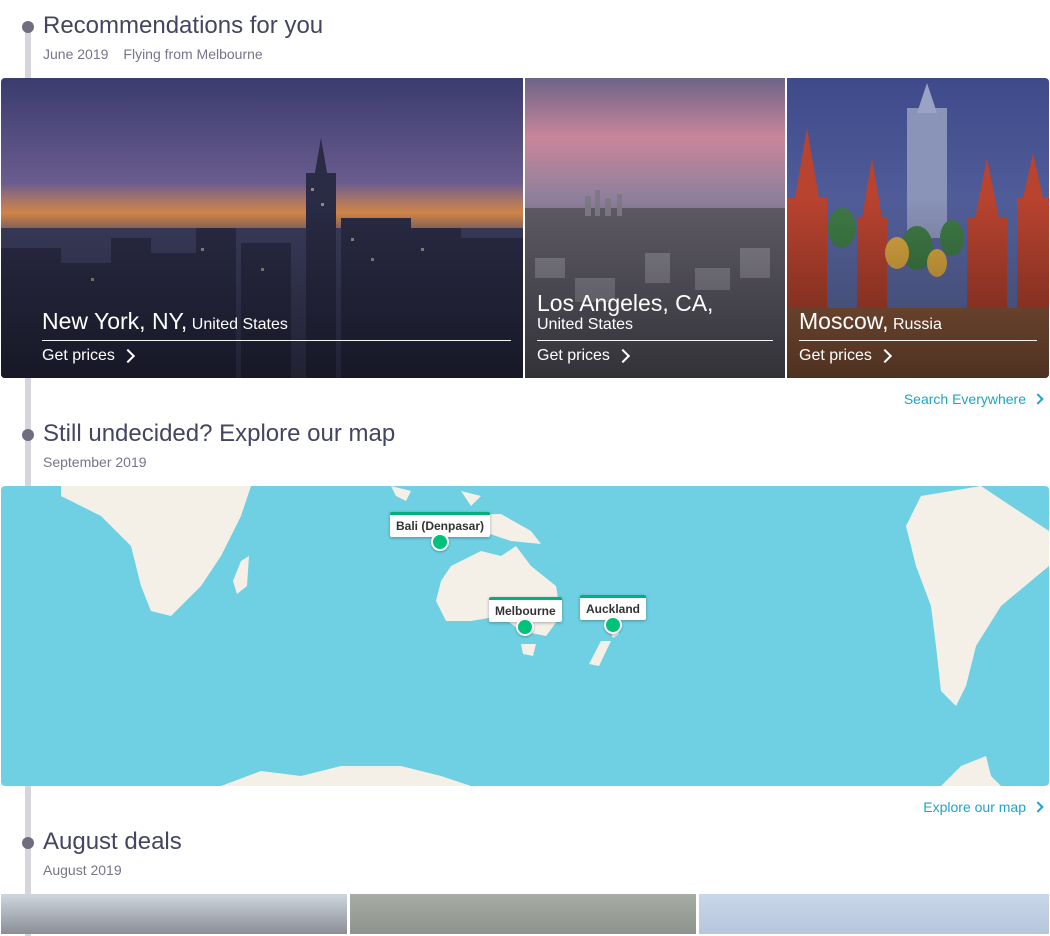 The width and height of the screenshot is (1050, 936). I want to click on search-everywhere-label: Search Everywhere, so click(964, 399).